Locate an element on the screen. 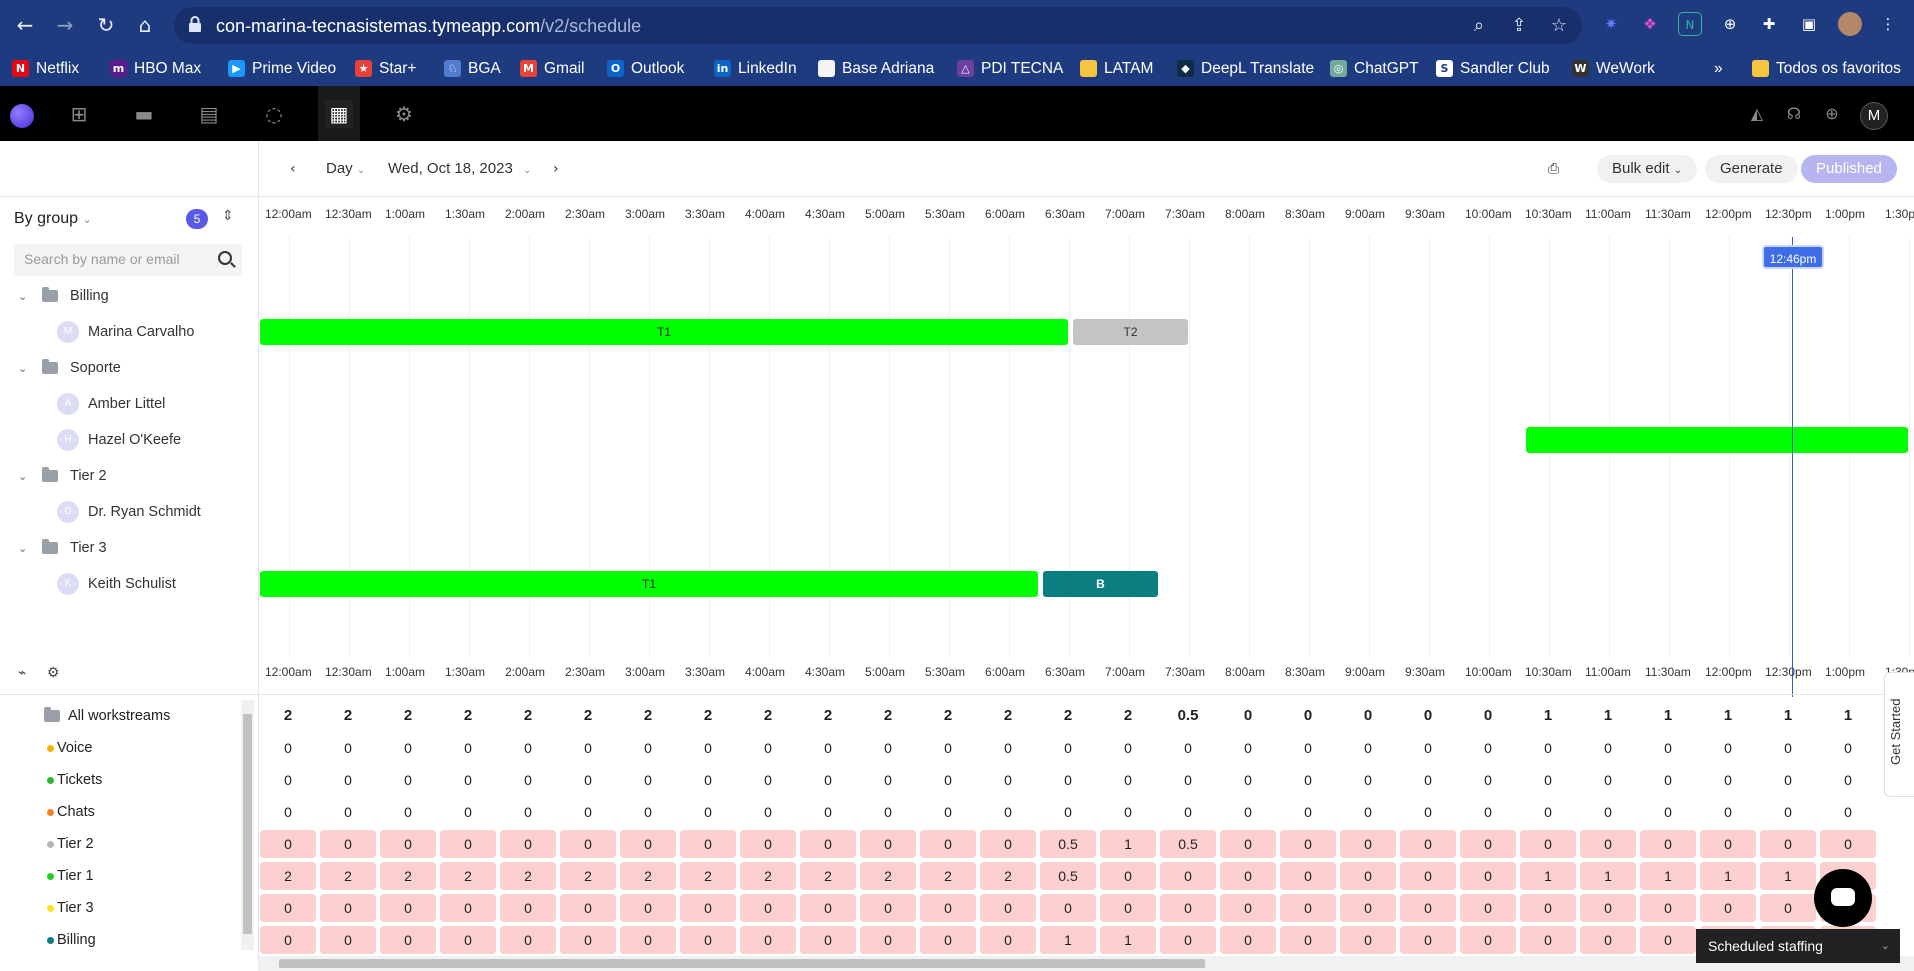 The height and width of the screenshot is (971, 1914). employee-row: M Marina Carvalho is located at coordinates (97, 332).